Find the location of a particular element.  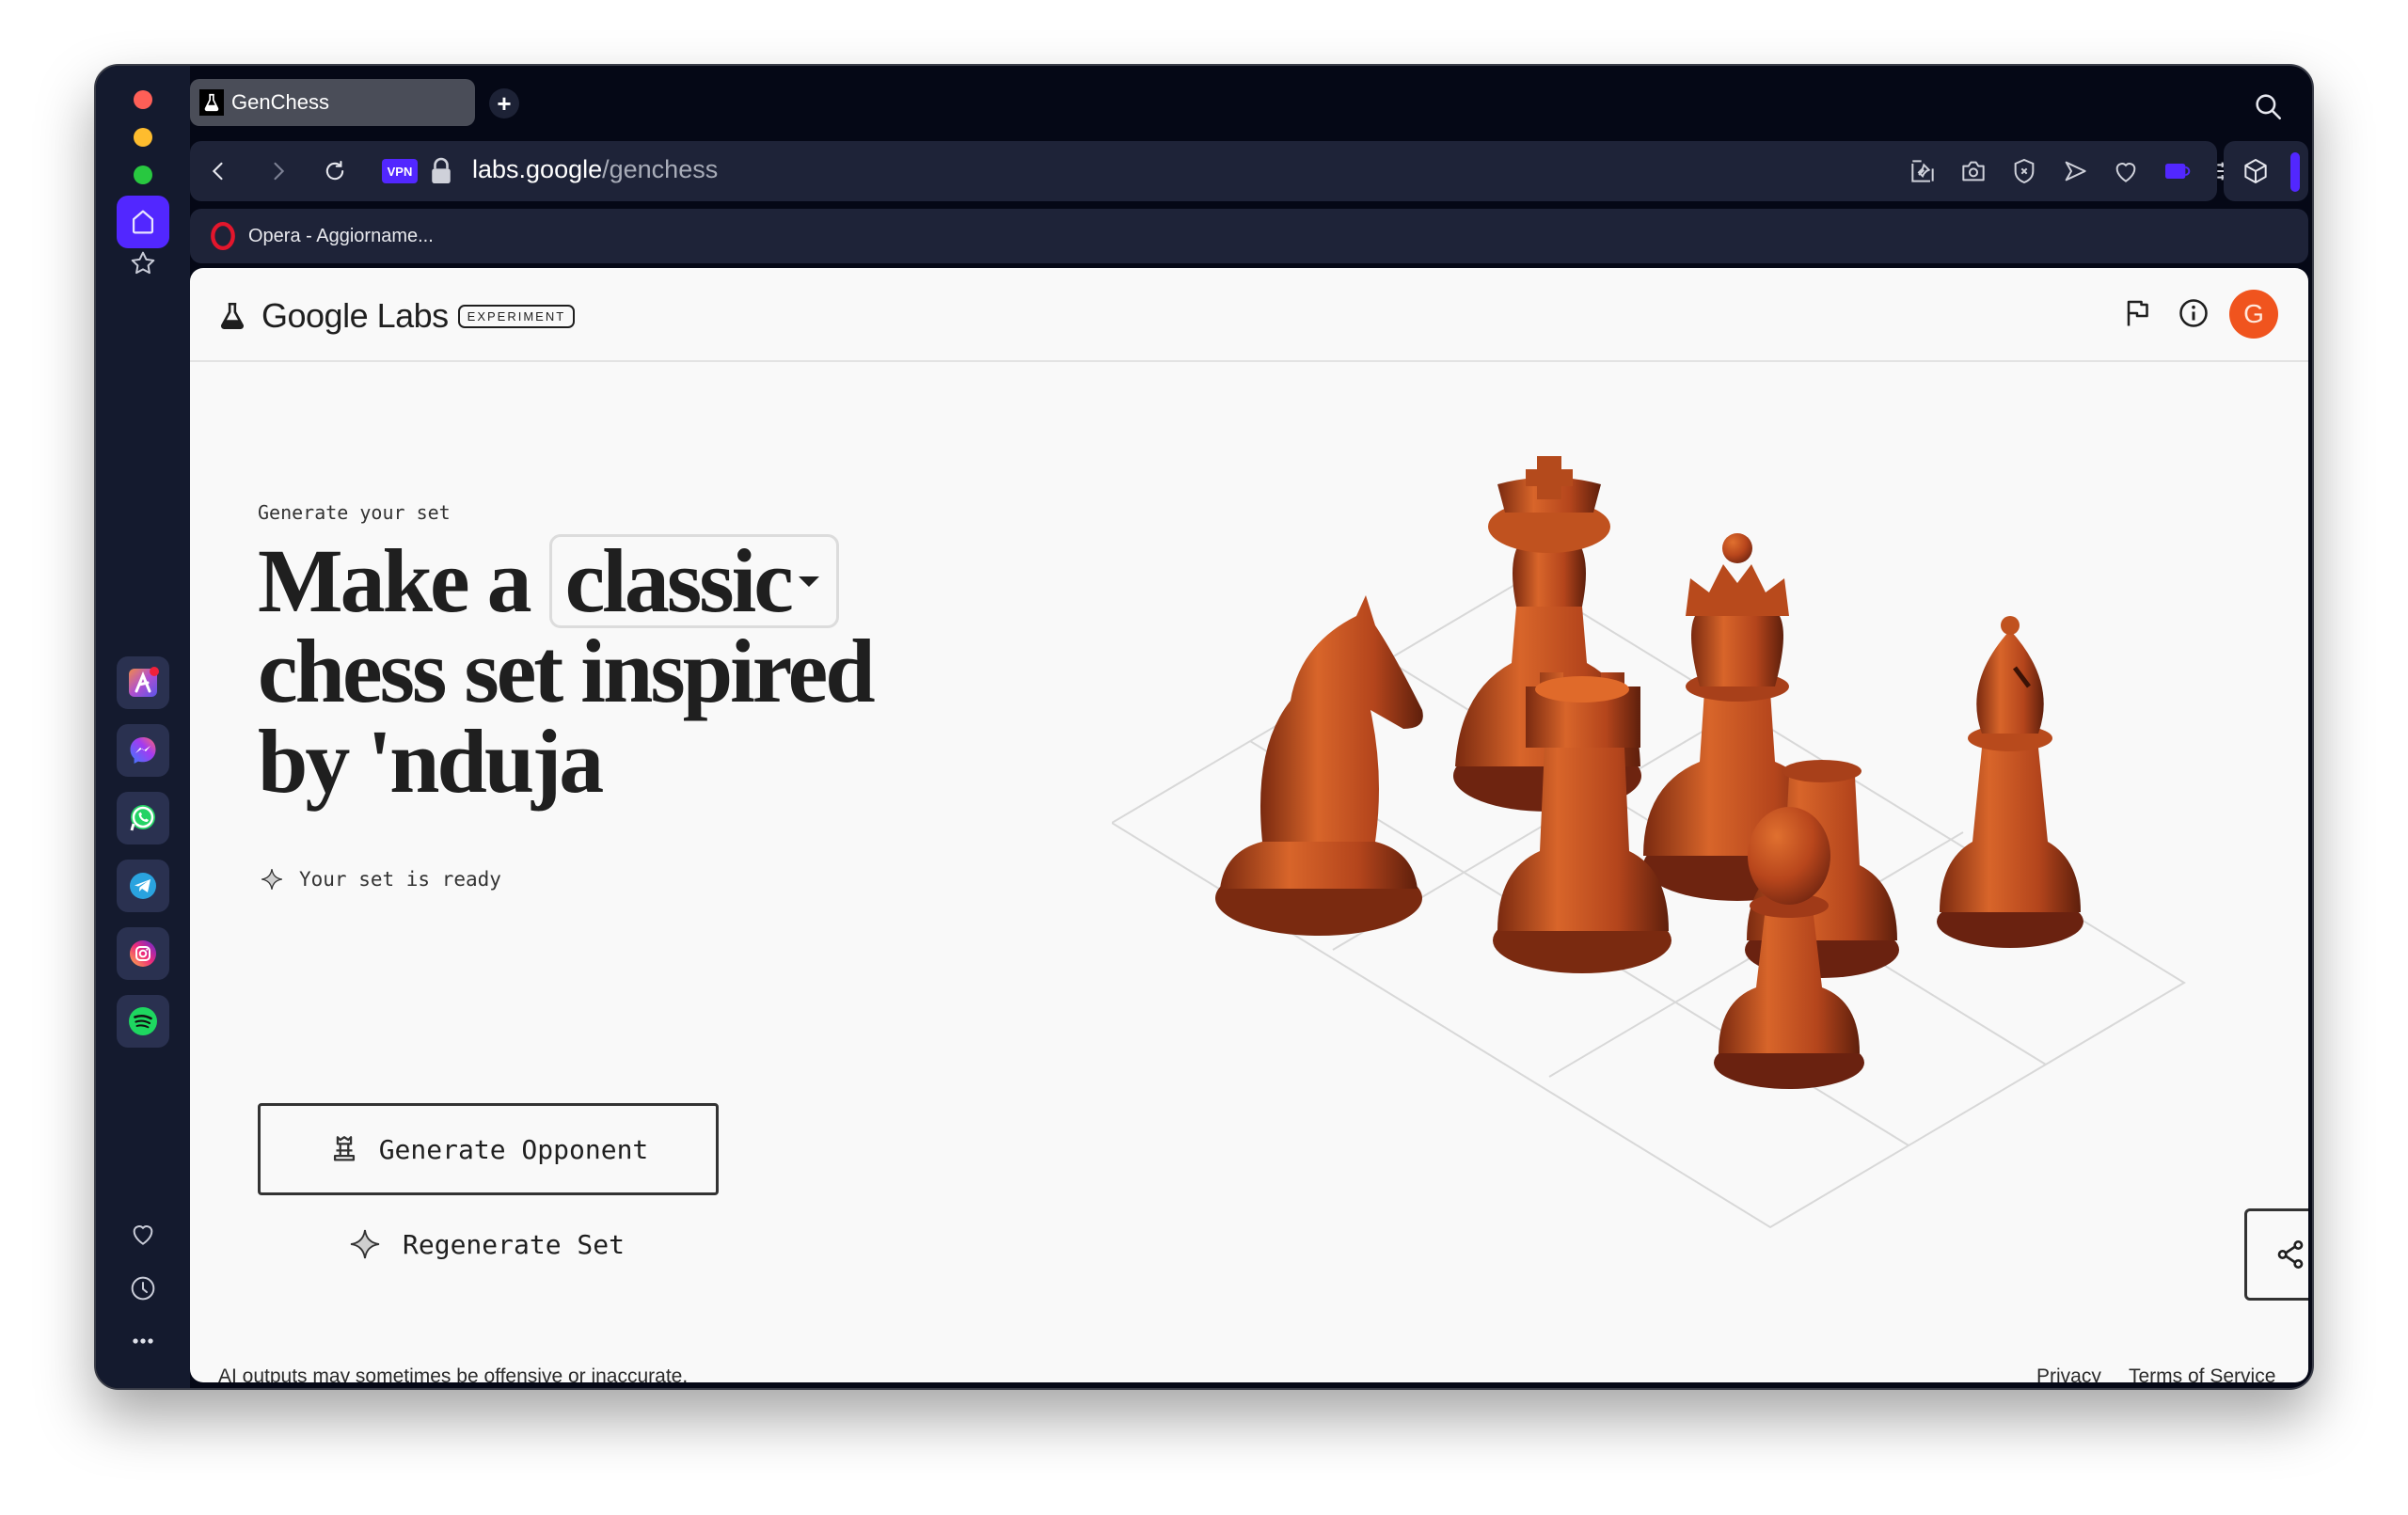

maximize-window-button is located at coordinates (143, 175).